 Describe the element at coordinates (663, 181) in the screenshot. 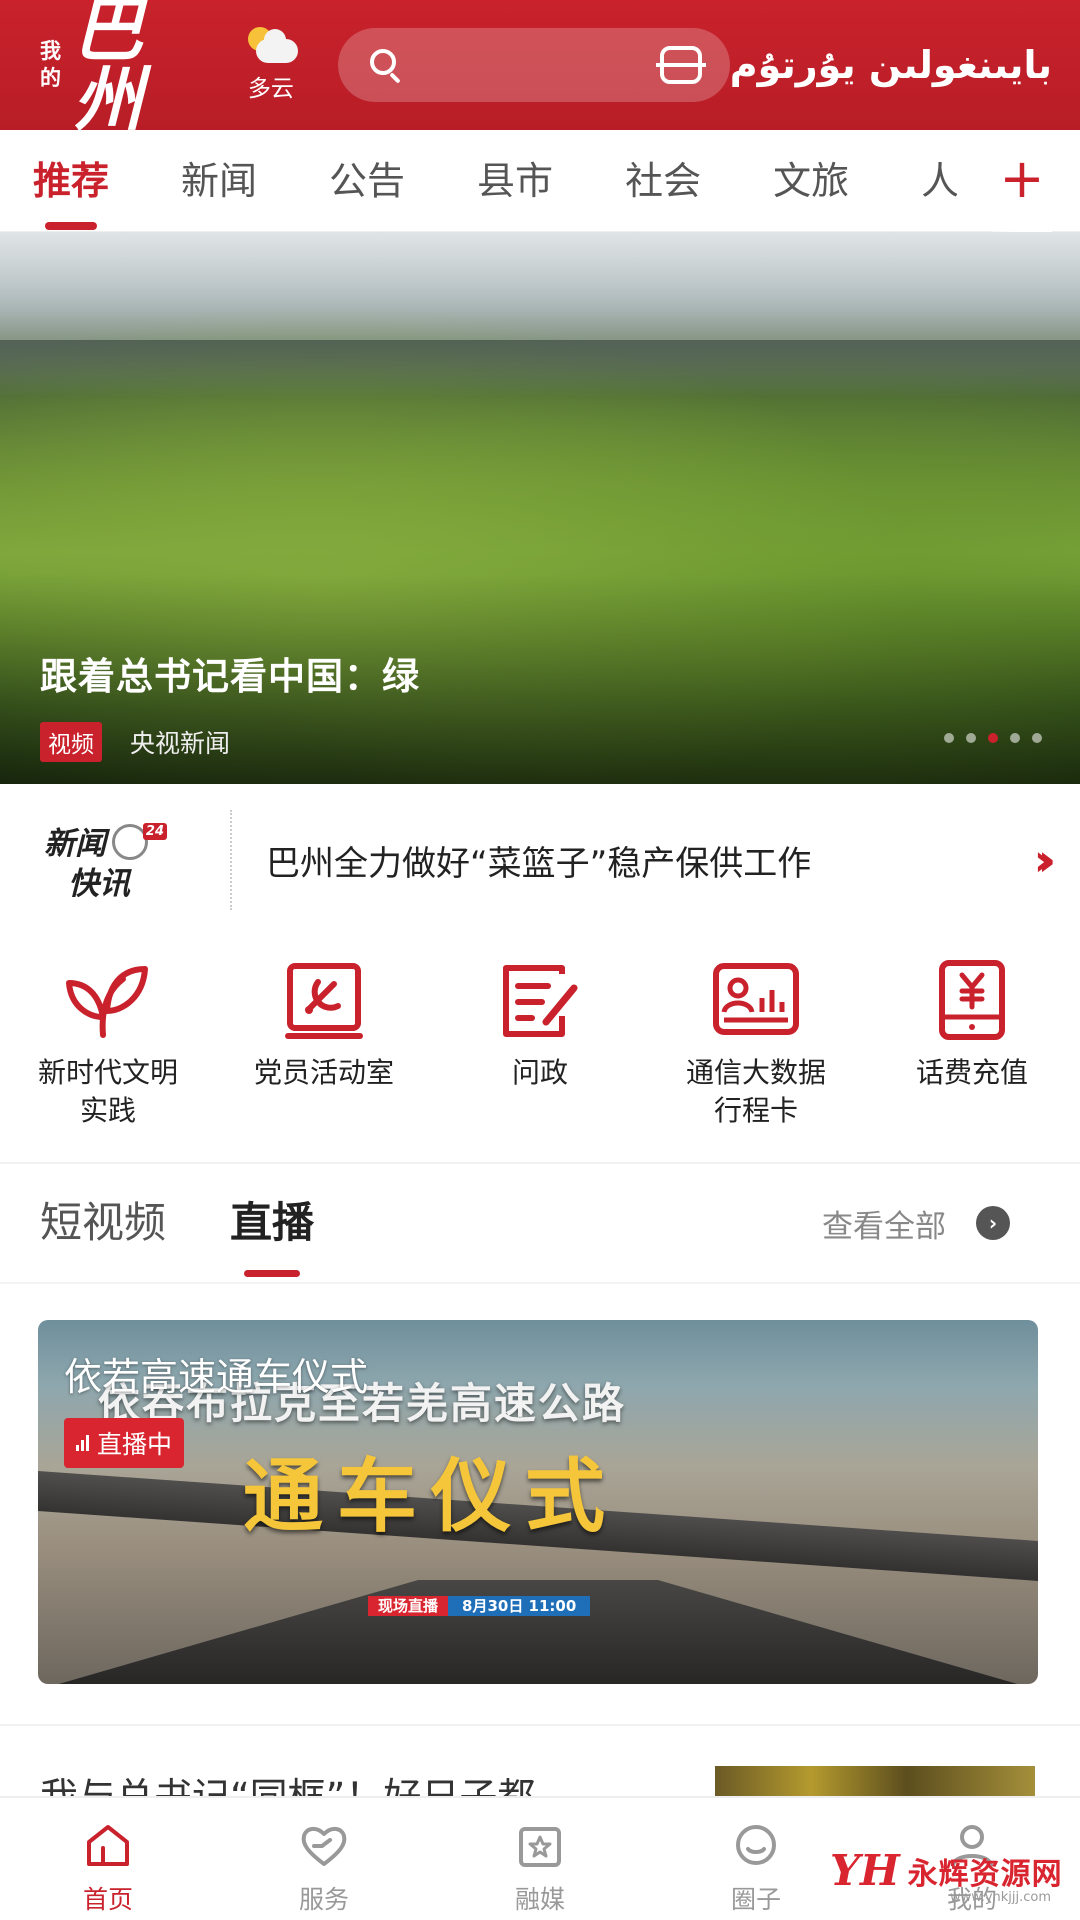

I see `tab-society: 社会` at that location.